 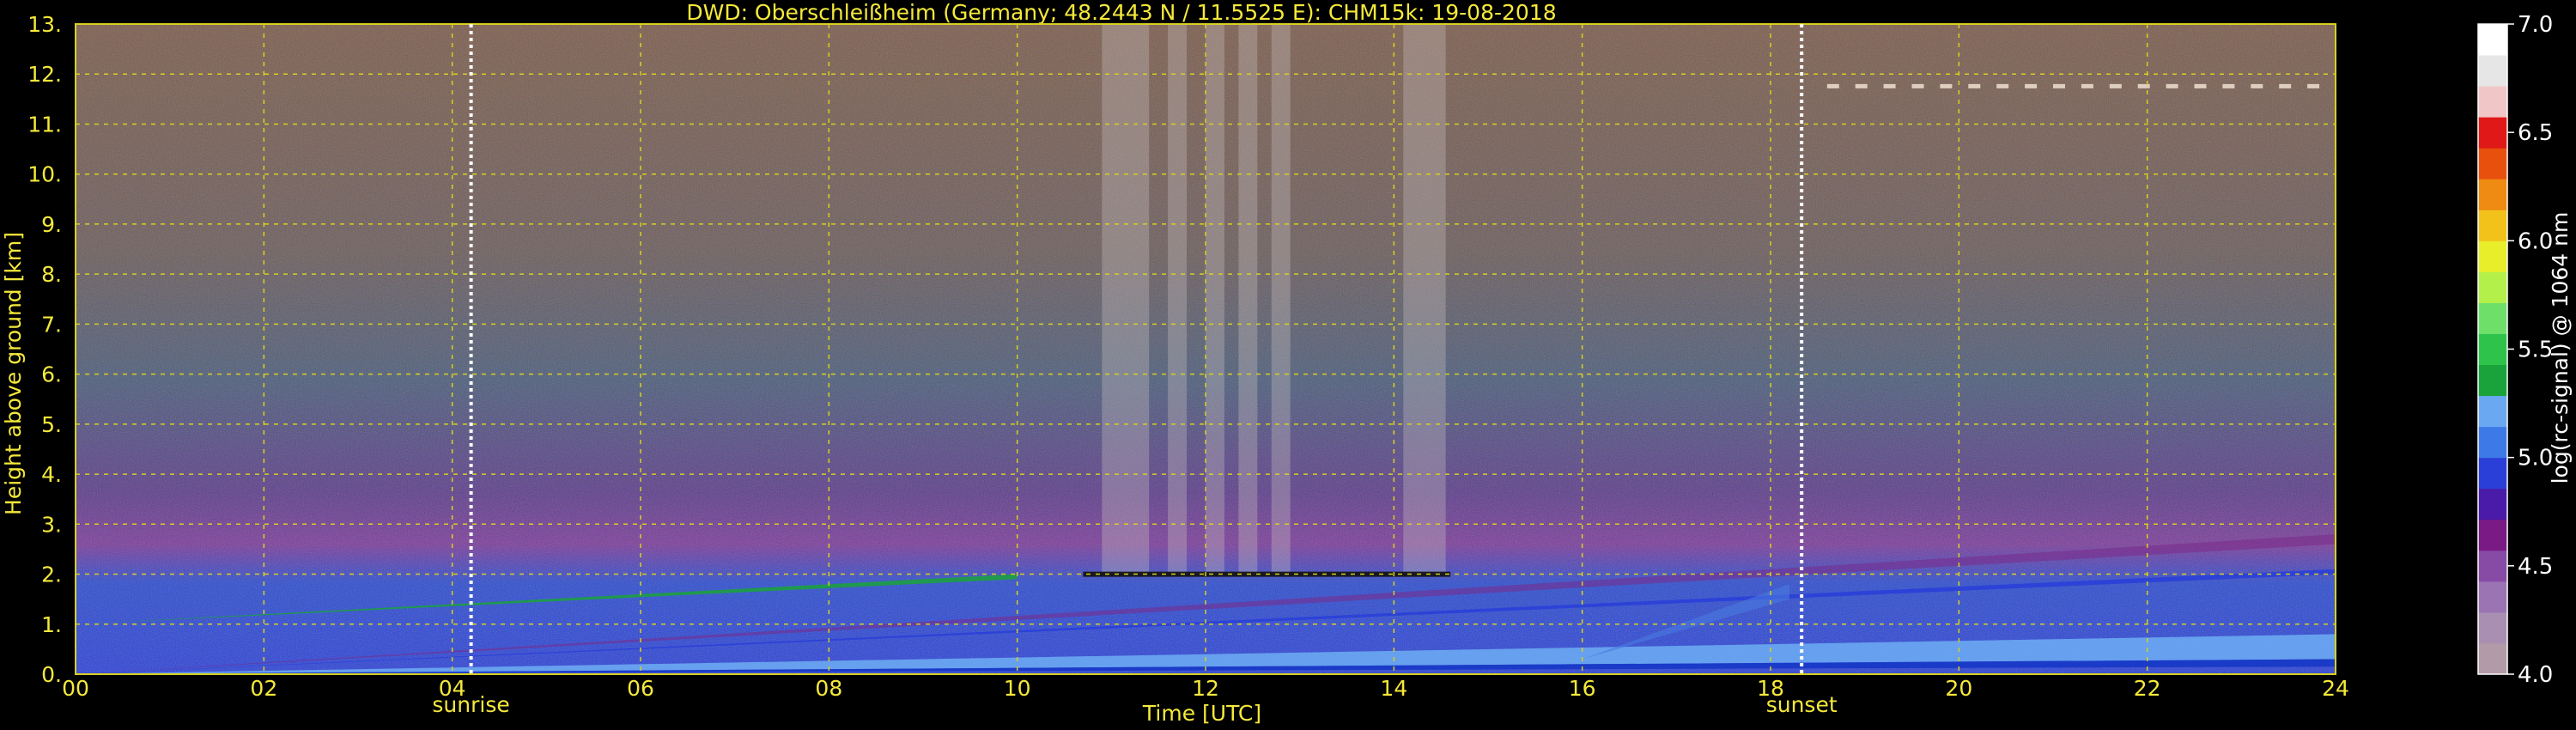 I want to click on x-tick-label: 02, so click(x=263, y=688).